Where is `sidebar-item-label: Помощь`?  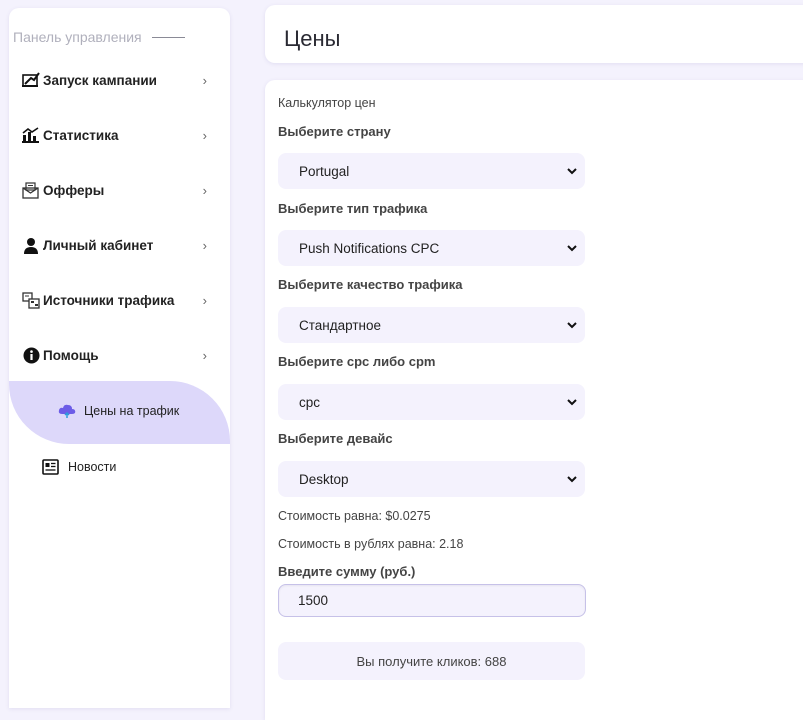
sidebar-item-label: Помощь is located at coordinates (71, 355).